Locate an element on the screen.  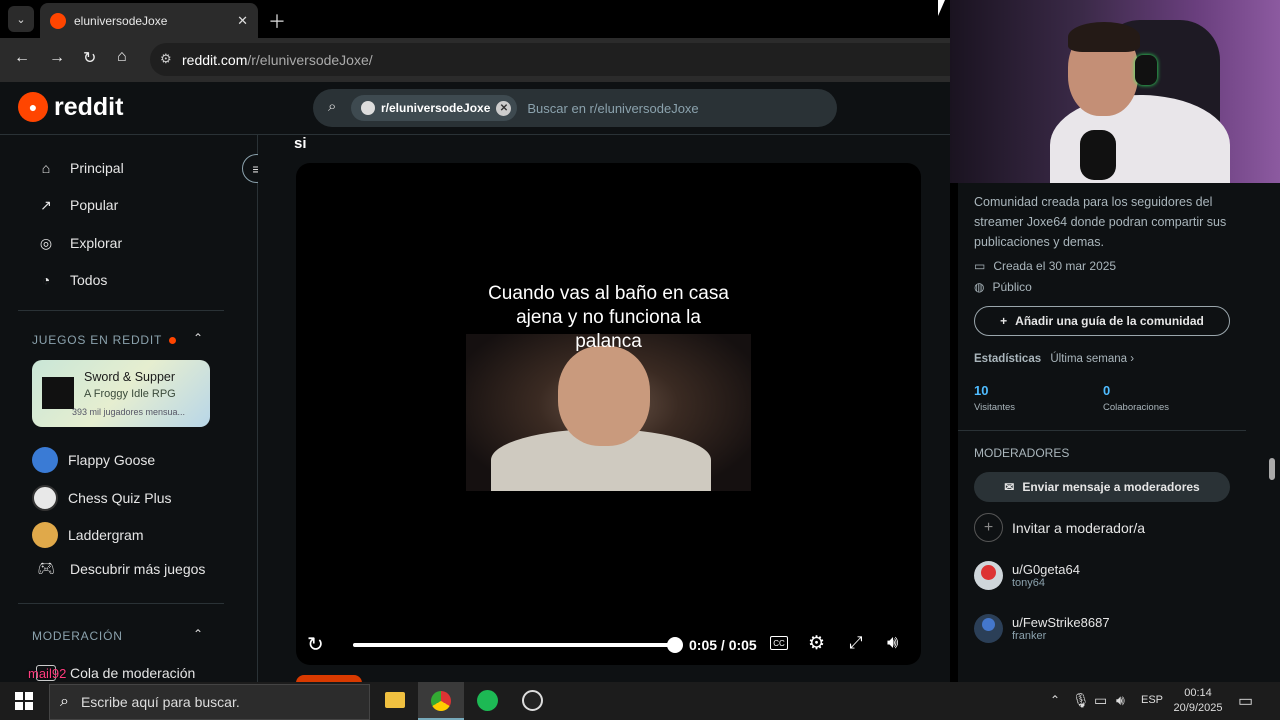
notifications-icon: ▭ is located at coordinates (1245, 701).